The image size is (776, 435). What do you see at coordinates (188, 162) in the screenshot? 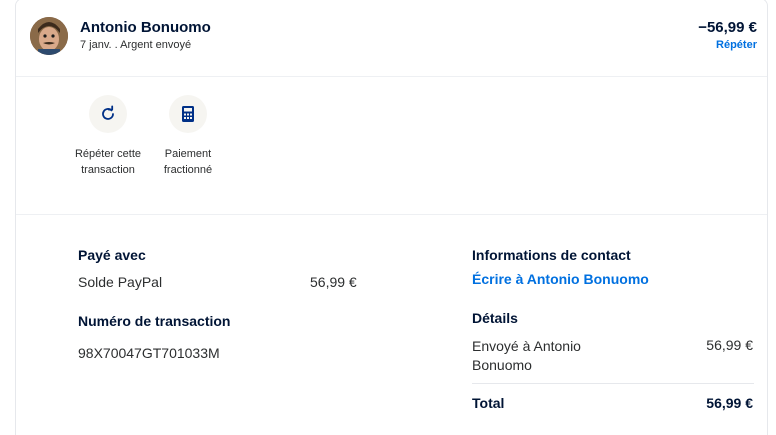
I see `split-payment-label: Paiement fractionné` at bounding box center [188, 162].